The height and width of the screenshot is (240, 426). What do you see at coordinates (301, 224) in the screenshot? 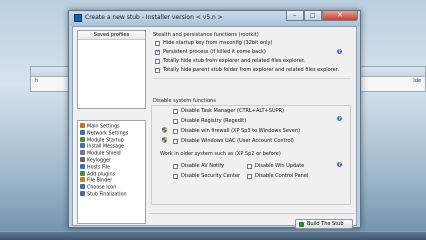
I see `build-icon` at bounding box center [301, 224].